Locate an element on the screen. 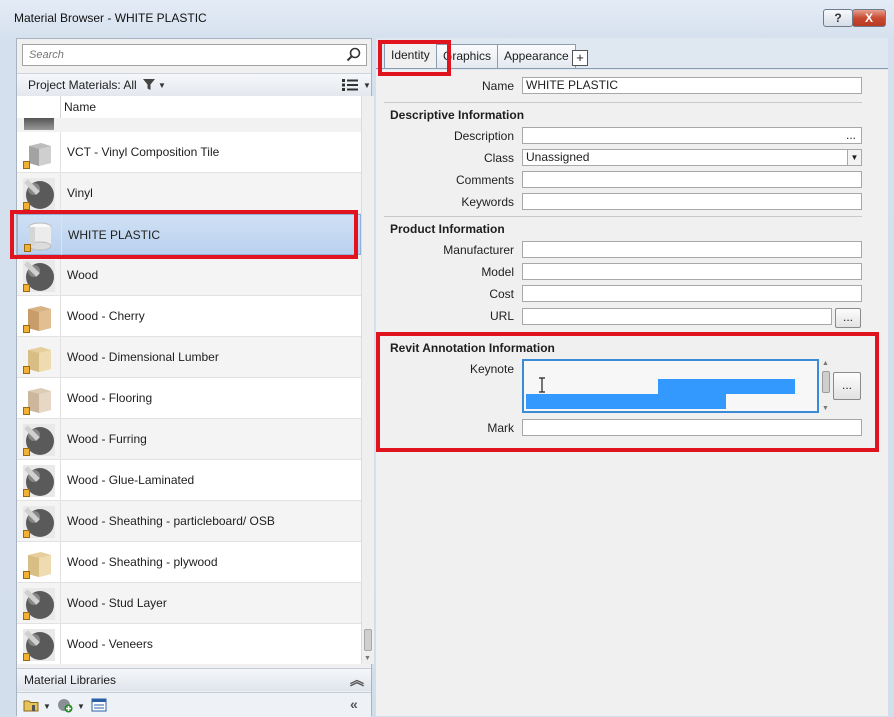 Image resolution: width=894 pixels, height=717 pixels. view-options-icon is located at coordinates (350, 85).